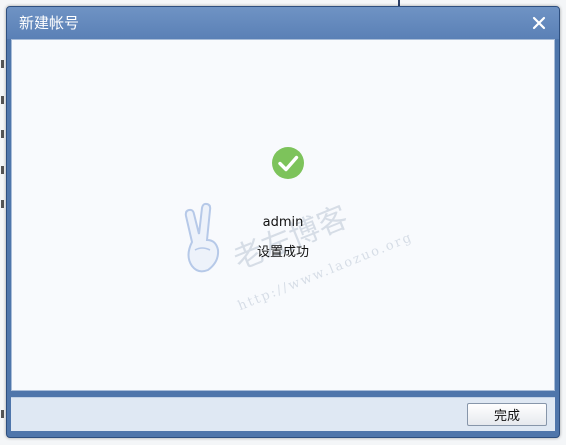 This screenshot has width=566, height=445. What do you see at coordinates (283, 23) in the screenshot?
I see `dialog-titlebar: 新建帐号` at bounding box center [283, 23].